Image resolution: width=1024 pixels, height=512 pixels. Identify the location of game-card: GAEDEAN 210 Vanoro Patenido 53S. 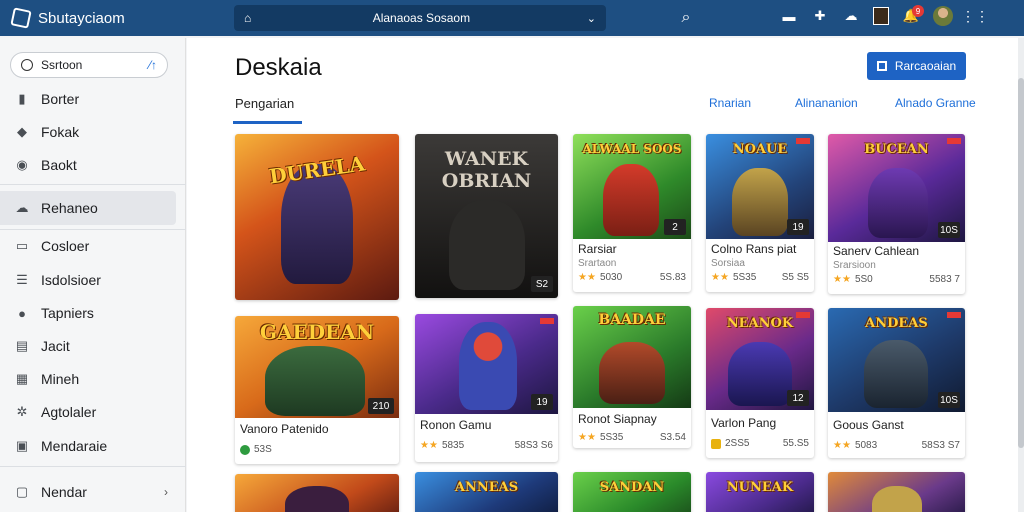
(317, 390).